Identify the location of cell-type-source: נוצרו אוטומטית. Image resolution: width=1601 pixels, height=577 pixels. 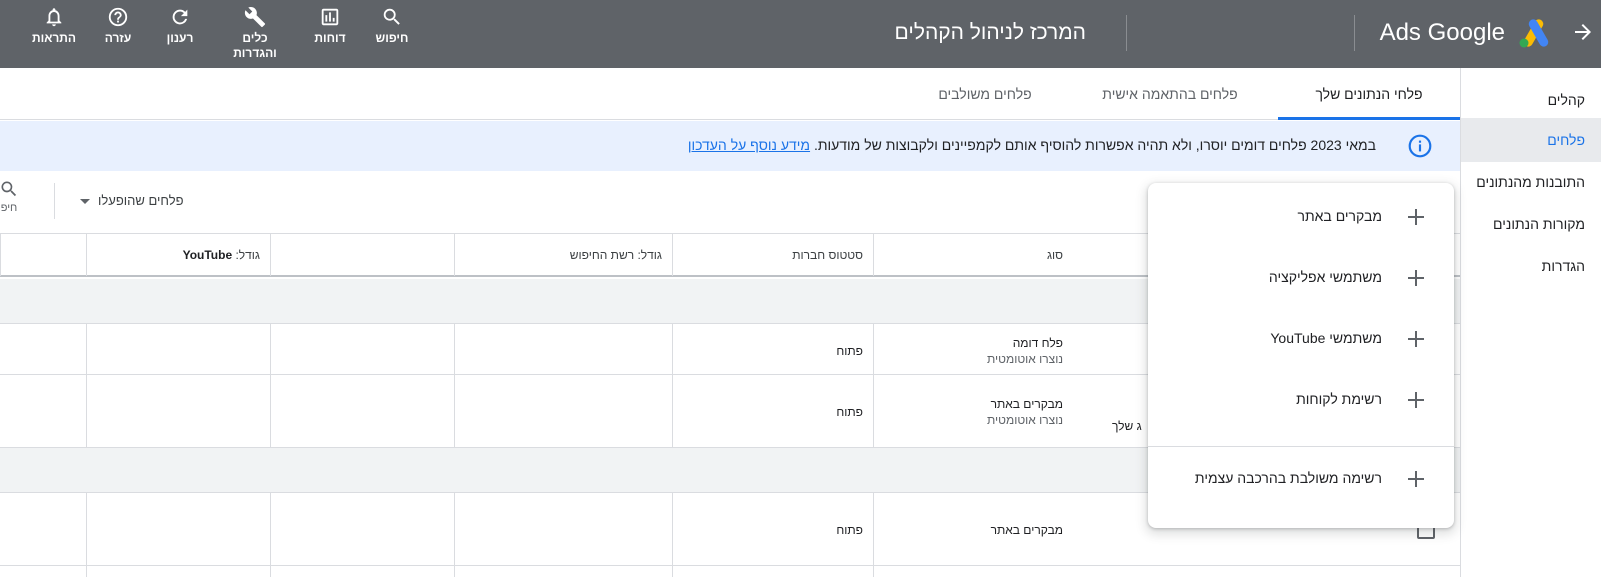
(1024, 359).